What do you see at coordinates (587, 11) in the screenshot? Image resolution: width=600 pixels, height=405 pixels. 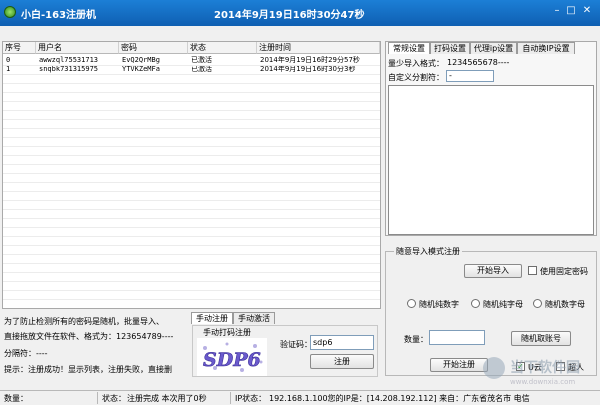 I see `close-icon: ✕` at bounding box center [587, 11].